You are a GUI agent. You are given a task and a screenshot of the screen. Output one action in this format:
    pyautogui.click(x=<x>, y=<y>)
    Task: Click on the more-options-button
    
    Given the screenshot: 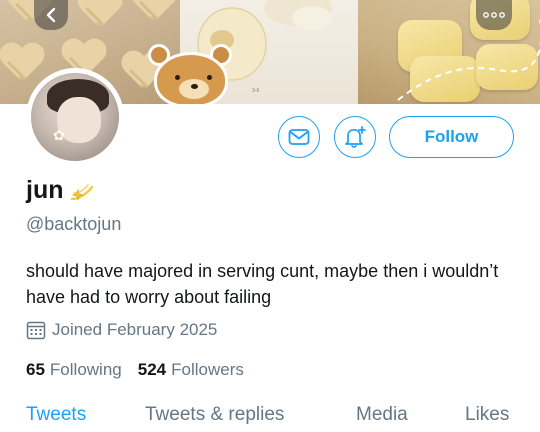 What is the action you would take?
    pyautogui.click(x=494, y=15)
    